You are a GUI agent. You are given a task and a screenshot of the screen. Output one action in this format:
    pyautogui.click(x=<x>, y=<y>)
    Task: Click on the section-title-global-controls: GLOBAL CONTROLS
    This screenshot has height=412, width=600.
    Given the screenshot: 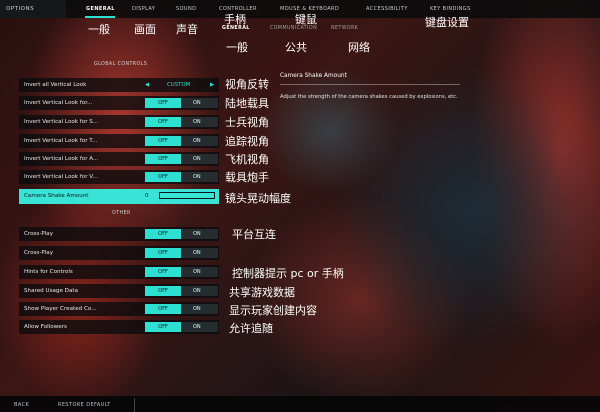 What is the action you would take?
    pyautogui.click(x=121, y=64)
    